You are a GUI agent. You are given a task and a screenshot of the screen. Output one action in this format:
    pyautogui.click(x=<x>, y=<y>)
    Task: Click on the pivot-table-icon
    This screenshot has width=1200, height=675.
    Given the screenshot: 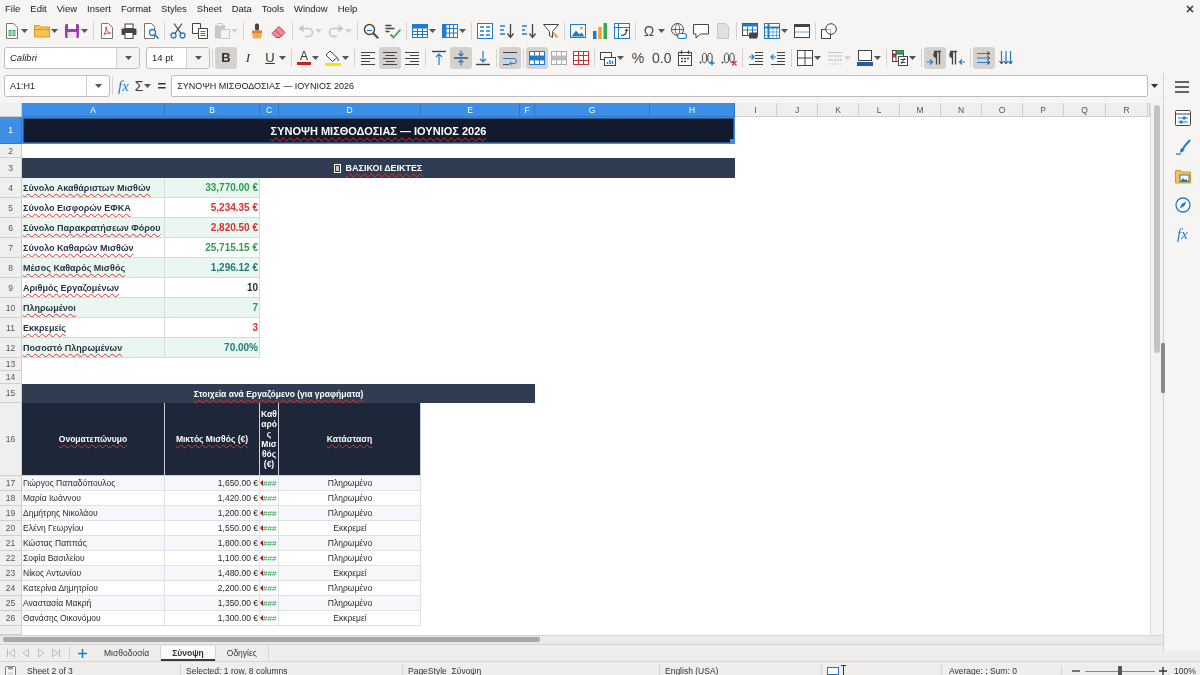 What is the action you would take?
    pyautogui.click(x=622, y=30)
    